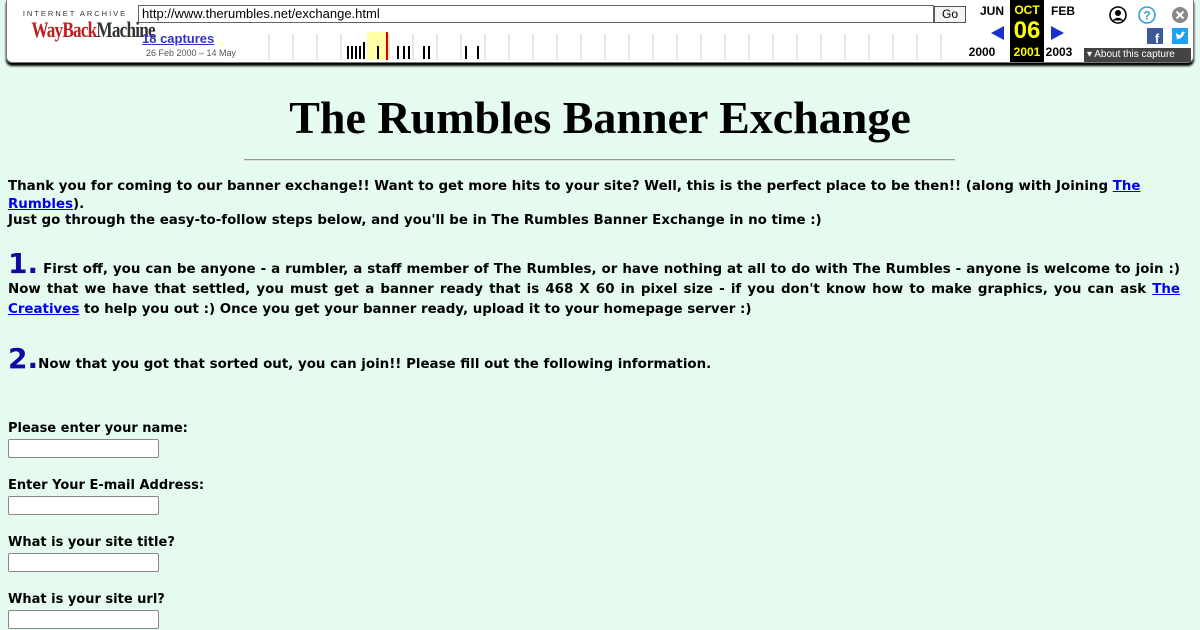  Describe the element at coordinates (93, 29) in the screenshot. I see `logo-wayback-machine: WayBackMachine` at that location.